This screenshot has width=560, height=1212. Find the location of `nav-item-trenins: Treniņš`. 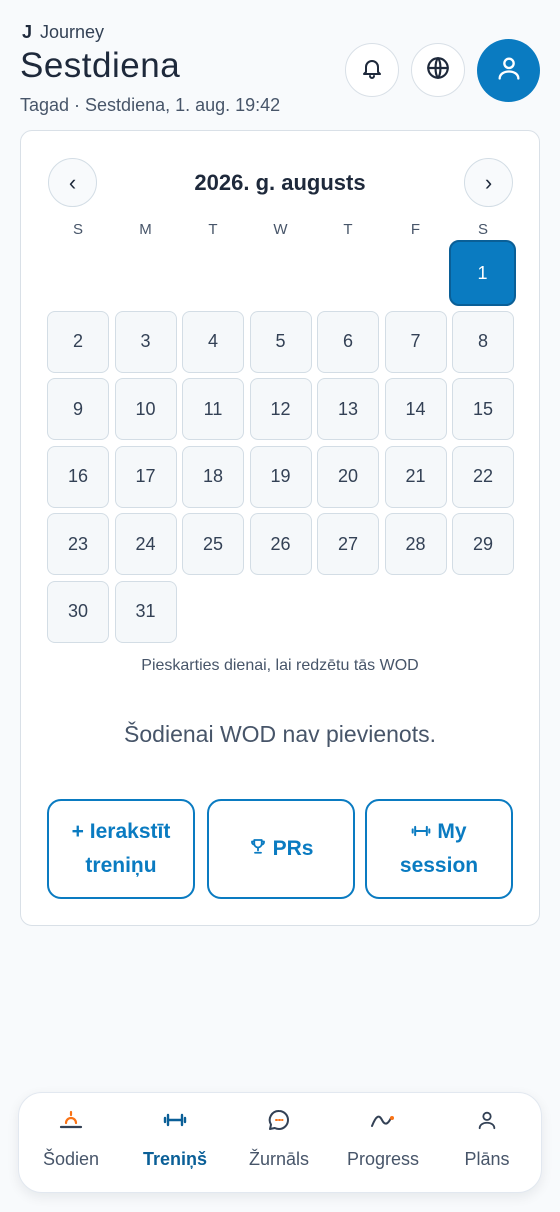

nav-item-trenins: Treniņš is located at coordinates (175, 1143).